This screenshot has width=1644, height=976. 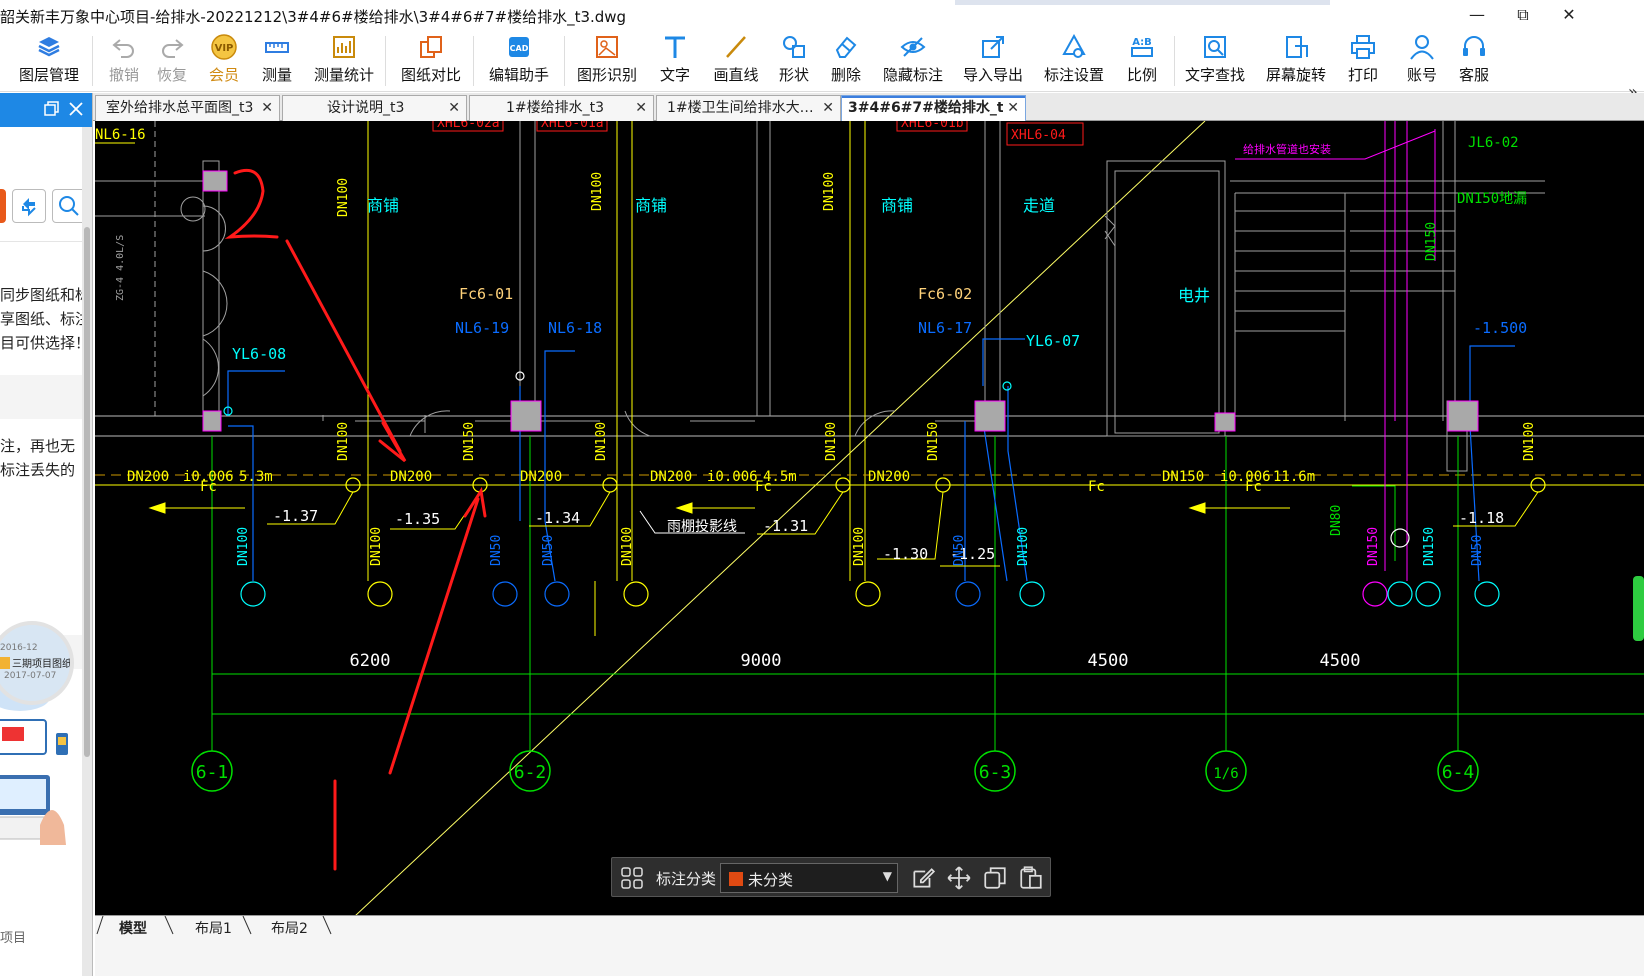 I want to click on vip-button: VIP 会员, so click(x=224, y=62).